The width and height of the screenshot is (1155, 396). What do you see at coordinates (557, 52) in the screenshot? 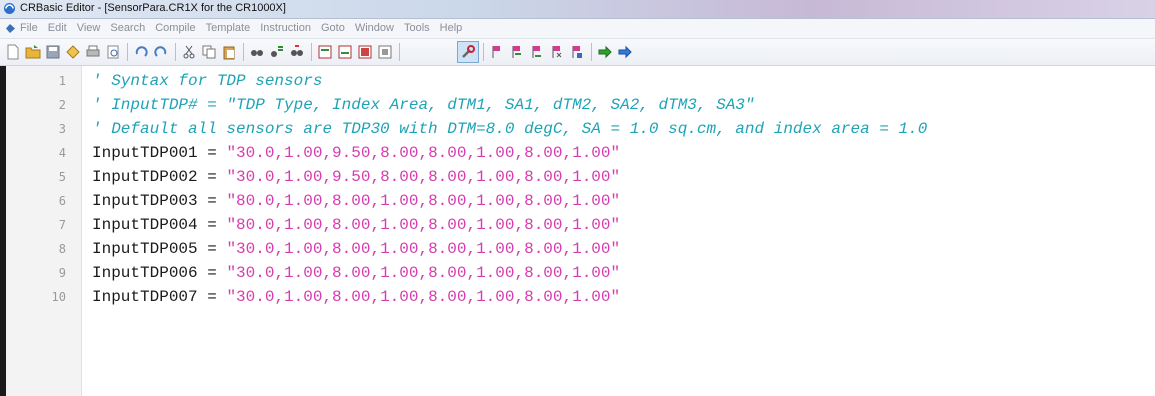
I see `flag-clear-icon` at bounding box center [557, 52].